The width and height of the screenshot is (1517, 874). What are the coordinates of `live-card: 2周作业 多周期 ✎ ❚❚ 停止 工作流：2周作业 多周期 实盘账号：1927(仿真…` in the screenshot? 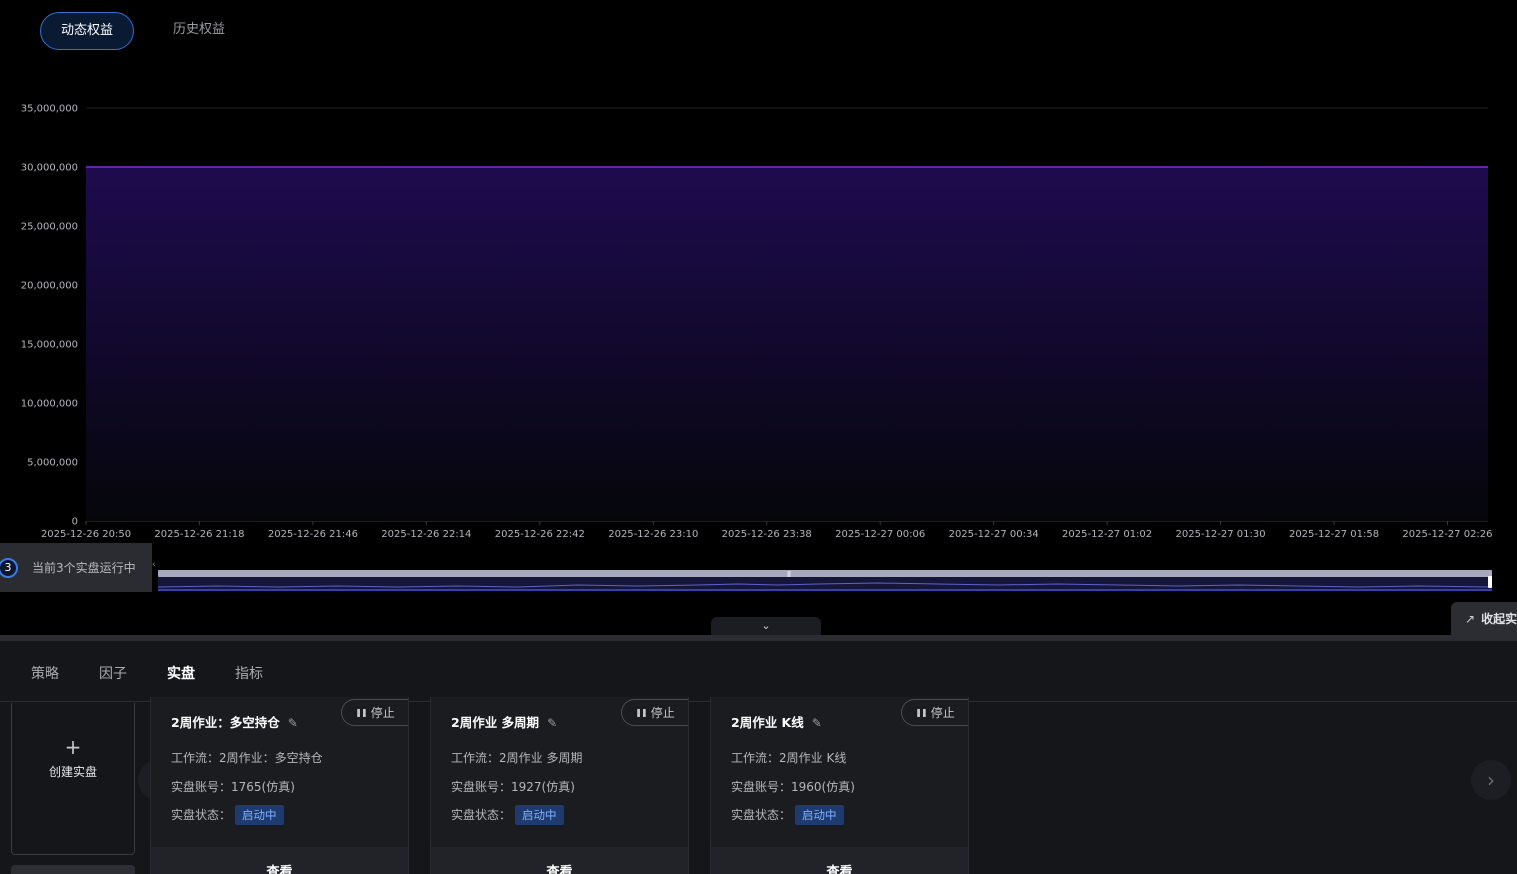 It's located at (559, 785).